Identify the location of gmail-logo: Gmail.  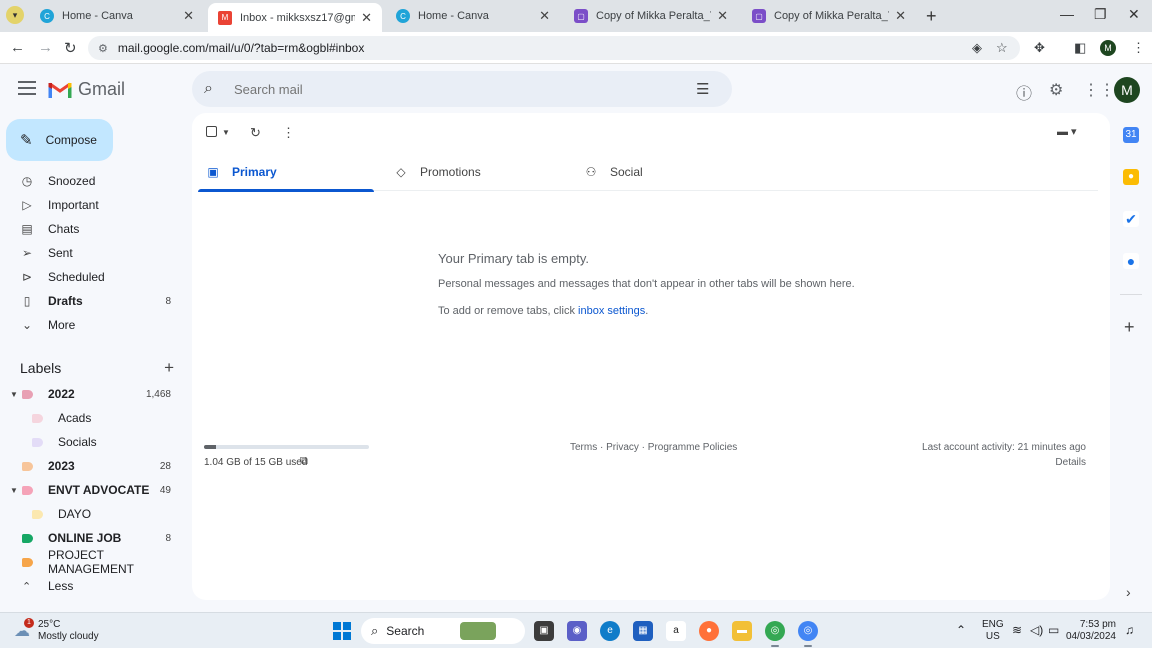
(86, 89).